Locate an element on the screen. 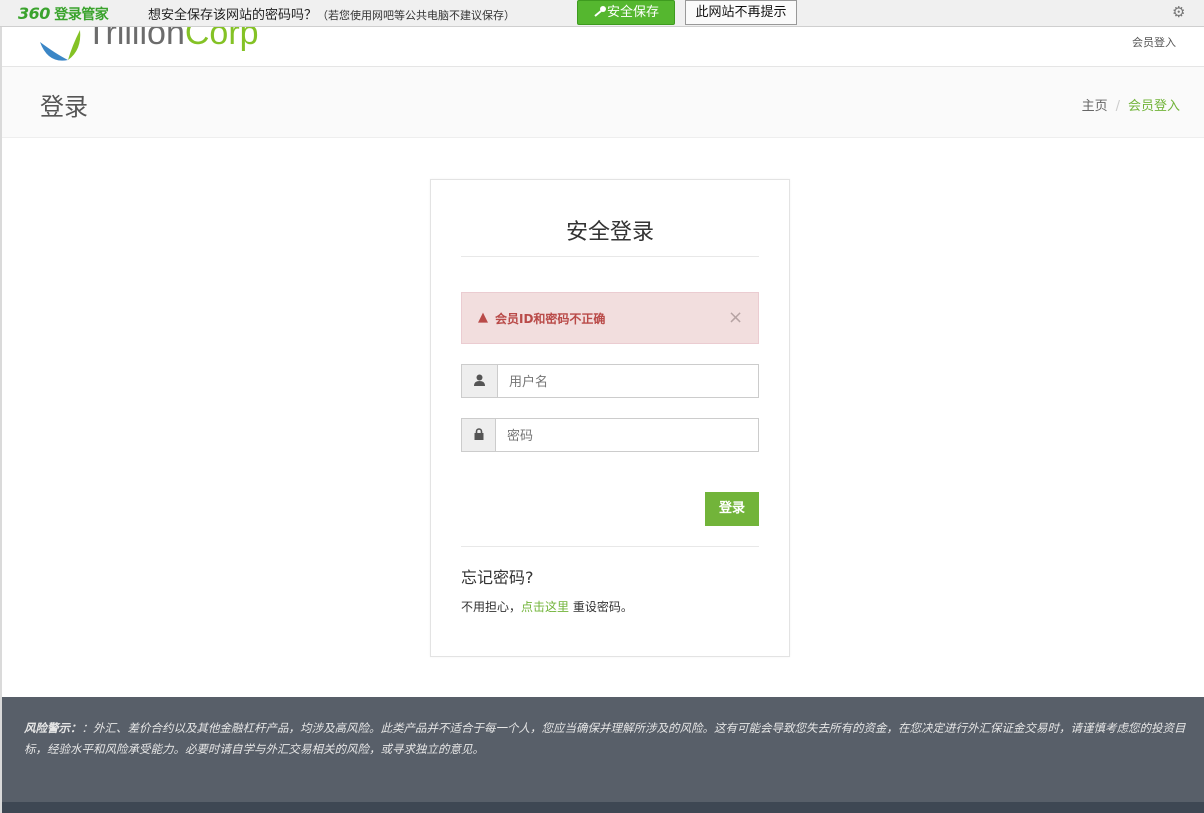 The width and height of the screenshot is (1204, 813). login-title: 安全登录 is located at coordinates (609, 232).